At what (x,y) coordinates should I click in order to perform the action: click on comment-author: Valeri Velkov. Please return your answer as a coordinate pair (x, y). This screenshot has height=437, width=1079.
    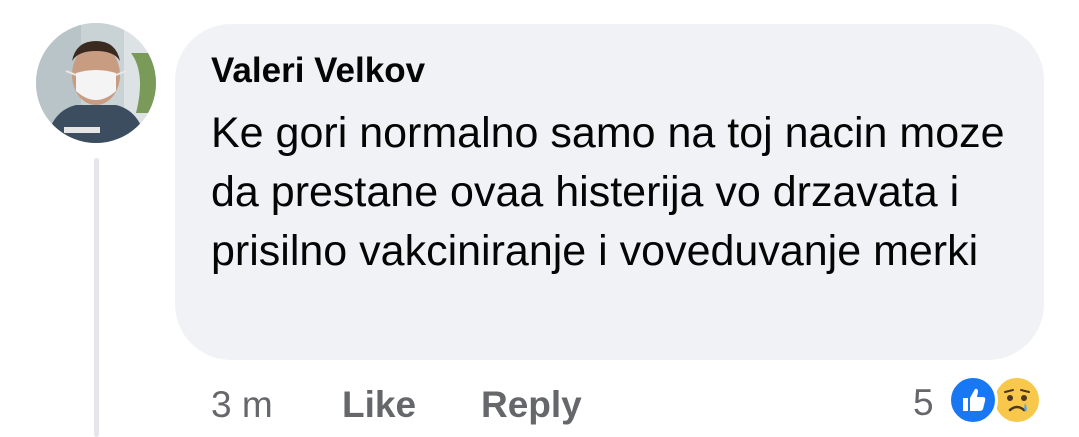
    Looking at the image, I should click on (318, 71).